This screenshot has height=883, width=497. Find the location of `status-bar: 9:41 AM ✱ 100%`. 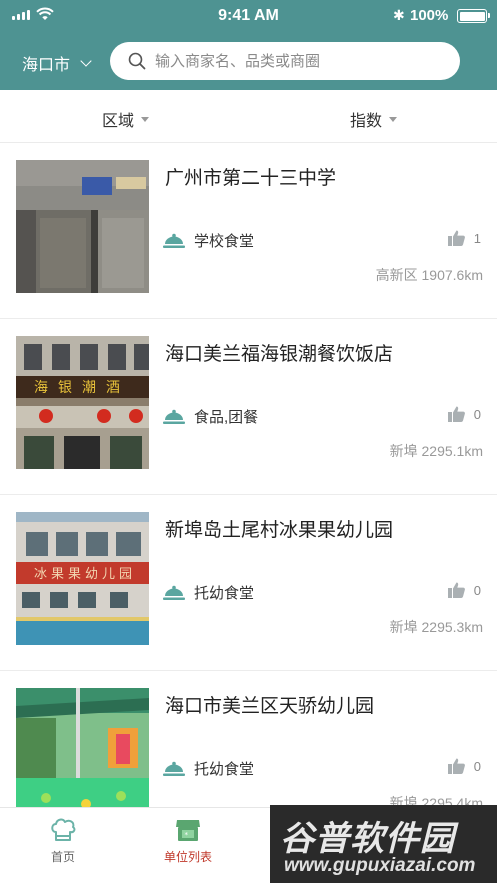

status-bar: 9:41 AM ✱ 100% is located at coordinates (248, 16).